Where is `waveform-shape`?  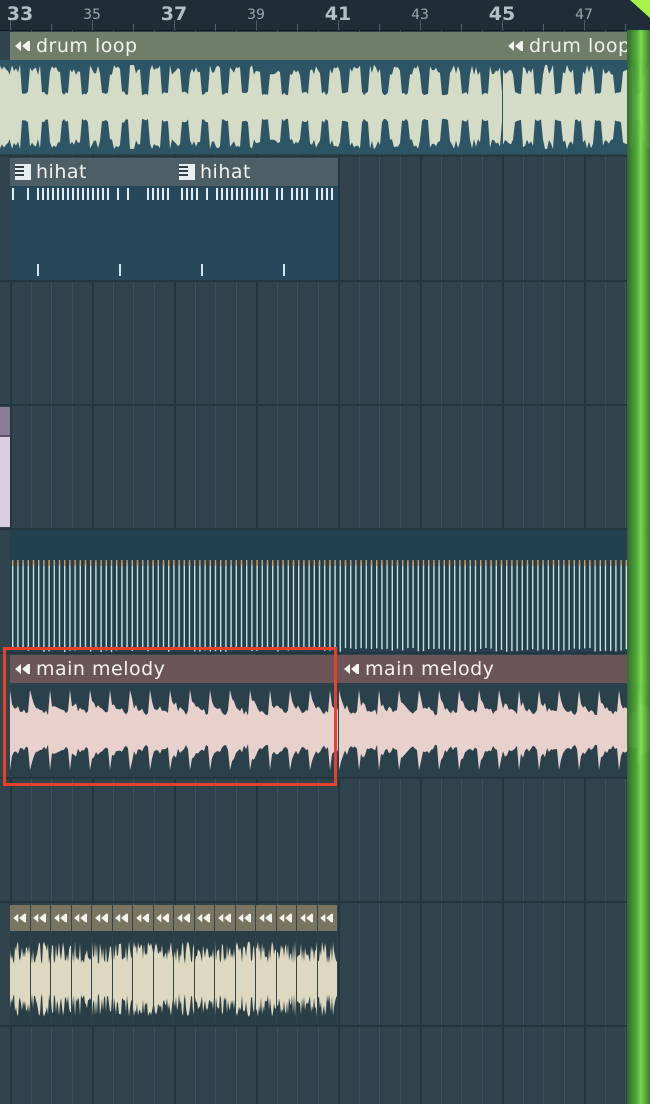
waveform-shape is located at coordinates (102, 979).